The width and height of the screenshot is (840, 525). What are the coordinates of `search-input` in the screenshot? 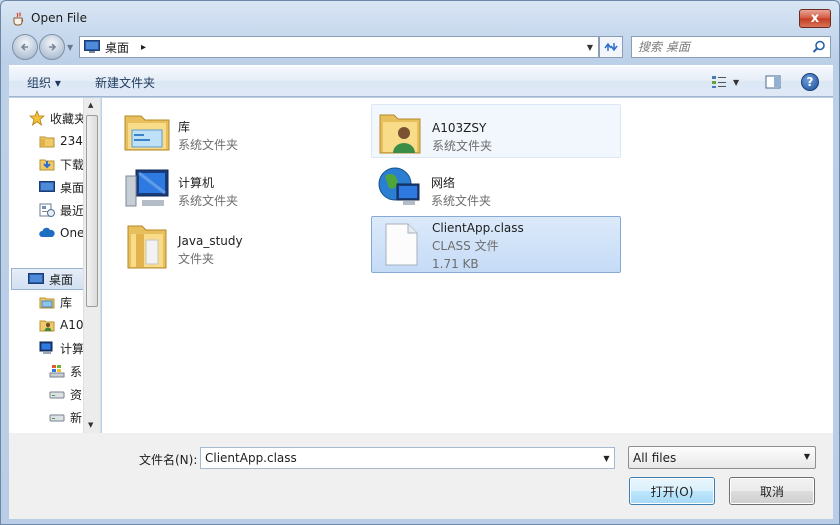 It's located at (723, 47).